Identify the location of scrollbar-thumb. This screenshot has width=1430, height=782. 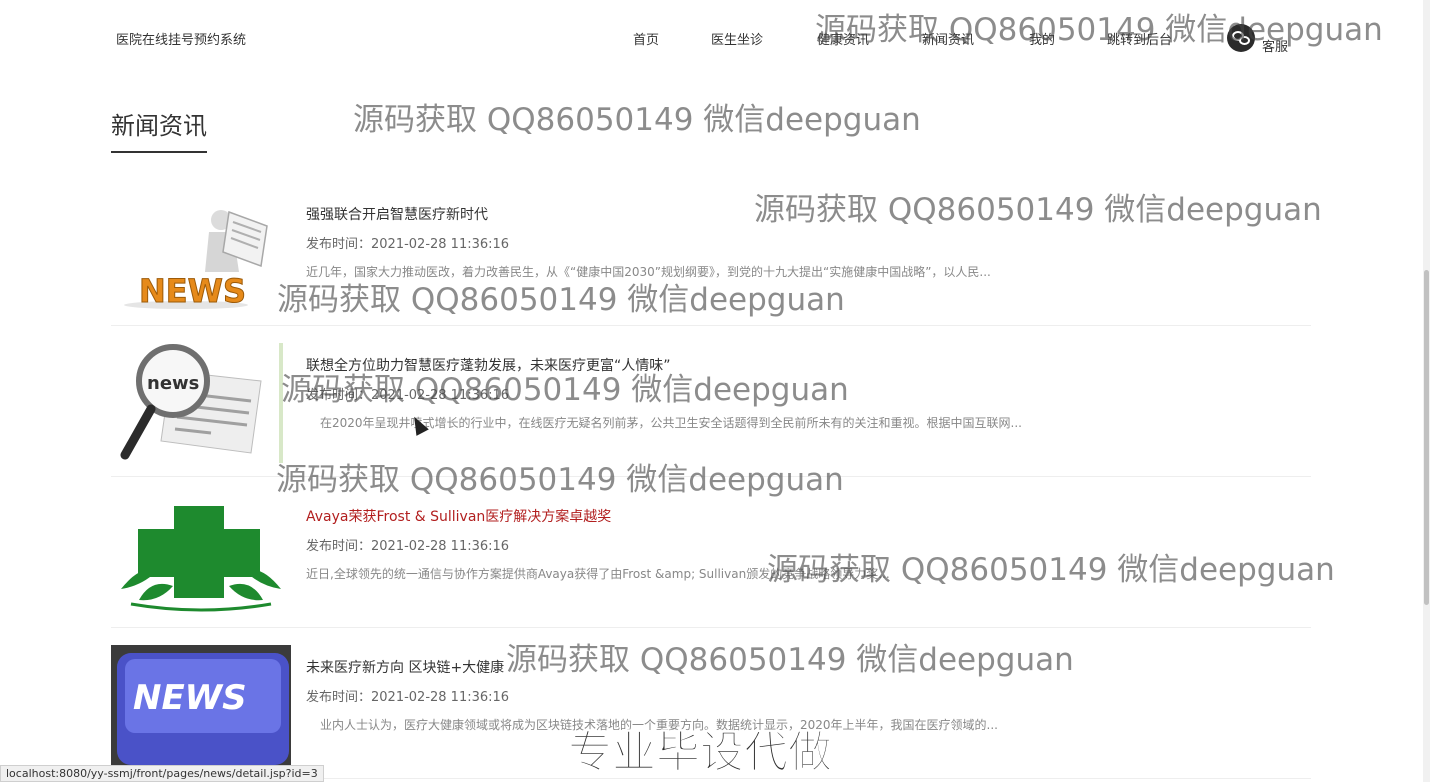
(1426, 437).